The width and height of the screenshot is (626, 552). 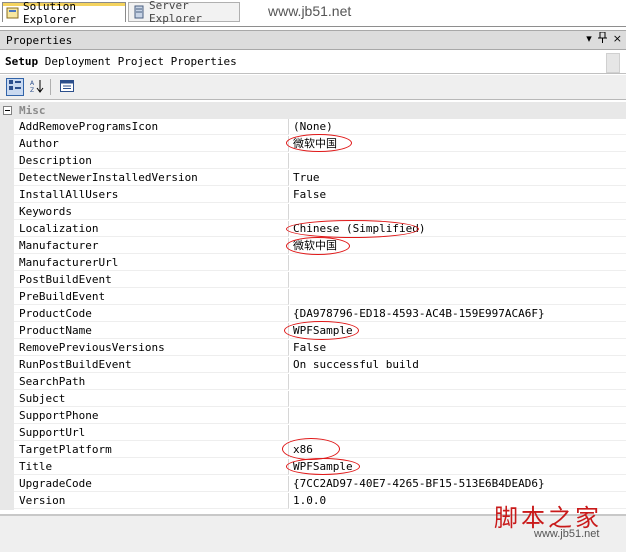 I want to click on property-value: True, so click(x=458, y=178).